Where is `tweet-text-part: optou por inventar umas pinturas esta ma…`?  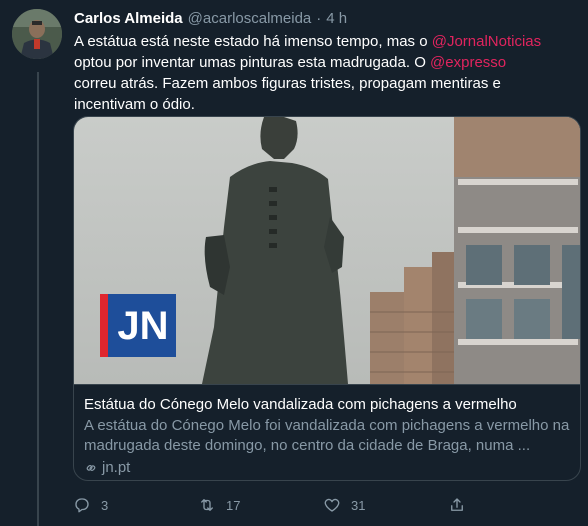
tweet-text-part: optou por inventar umas pinturas esta ma… is located at coordinates (252, 62).